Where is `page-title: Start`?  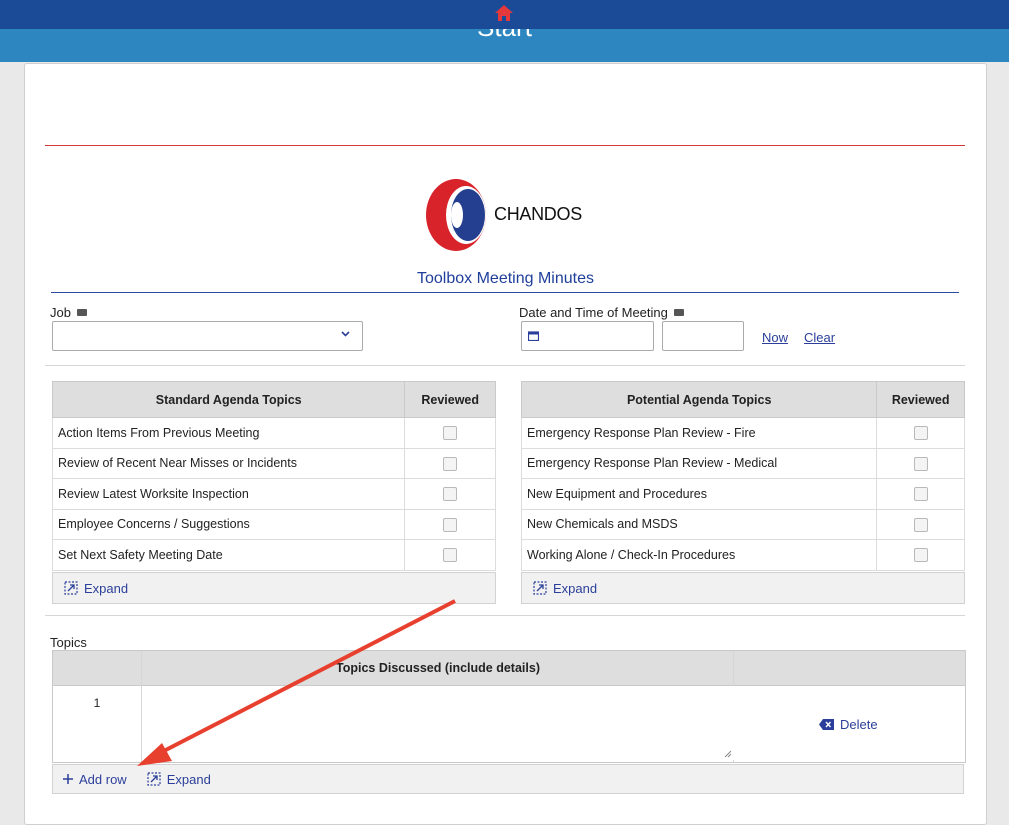
page-title: Start is located at coordinates (504, 36).